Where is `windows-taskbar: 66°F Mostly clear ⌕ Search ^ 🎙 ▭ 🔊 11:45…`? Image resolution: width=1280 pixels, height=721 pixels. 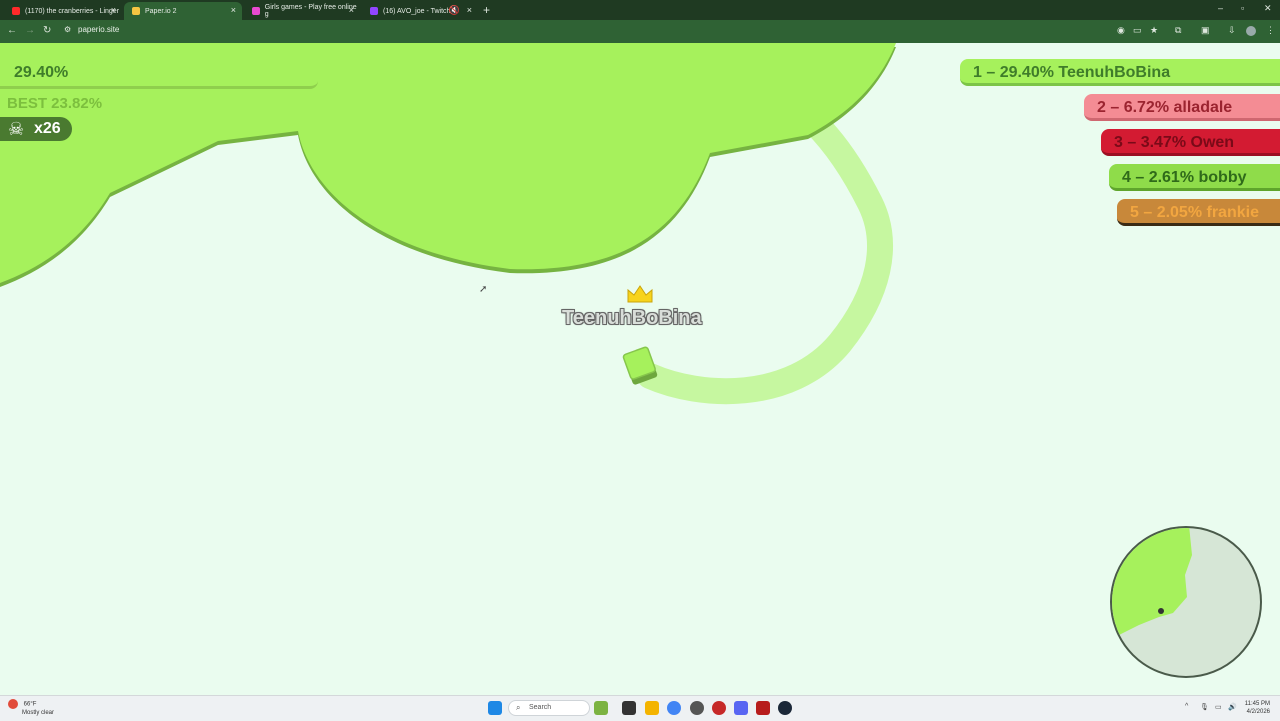 windows-taskbar: 66°F Mostly clear ⌕ Search ^ 🎙 ▭ 🔊 11:45… is located at coordinates (640, 708).